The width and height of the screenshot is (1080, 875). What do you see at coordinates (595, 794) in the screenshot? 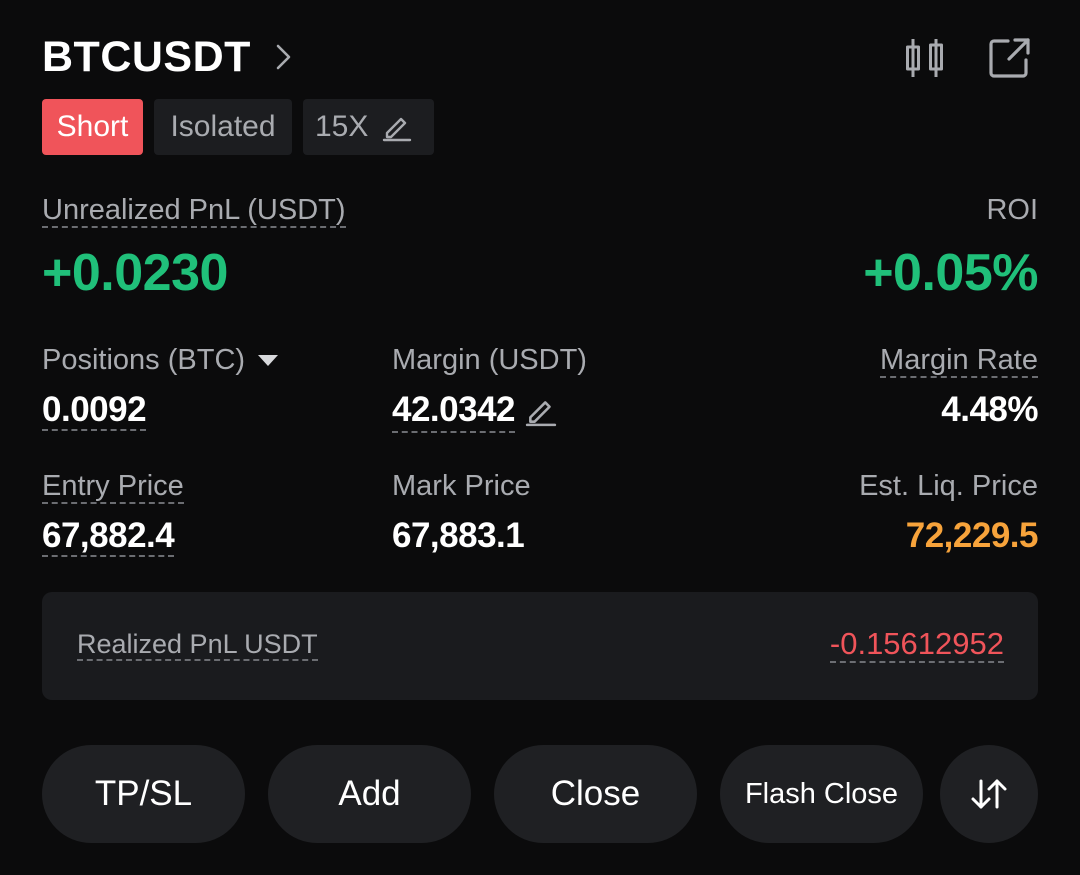
I see `close-button: Close` at bounding box center [595, 794].